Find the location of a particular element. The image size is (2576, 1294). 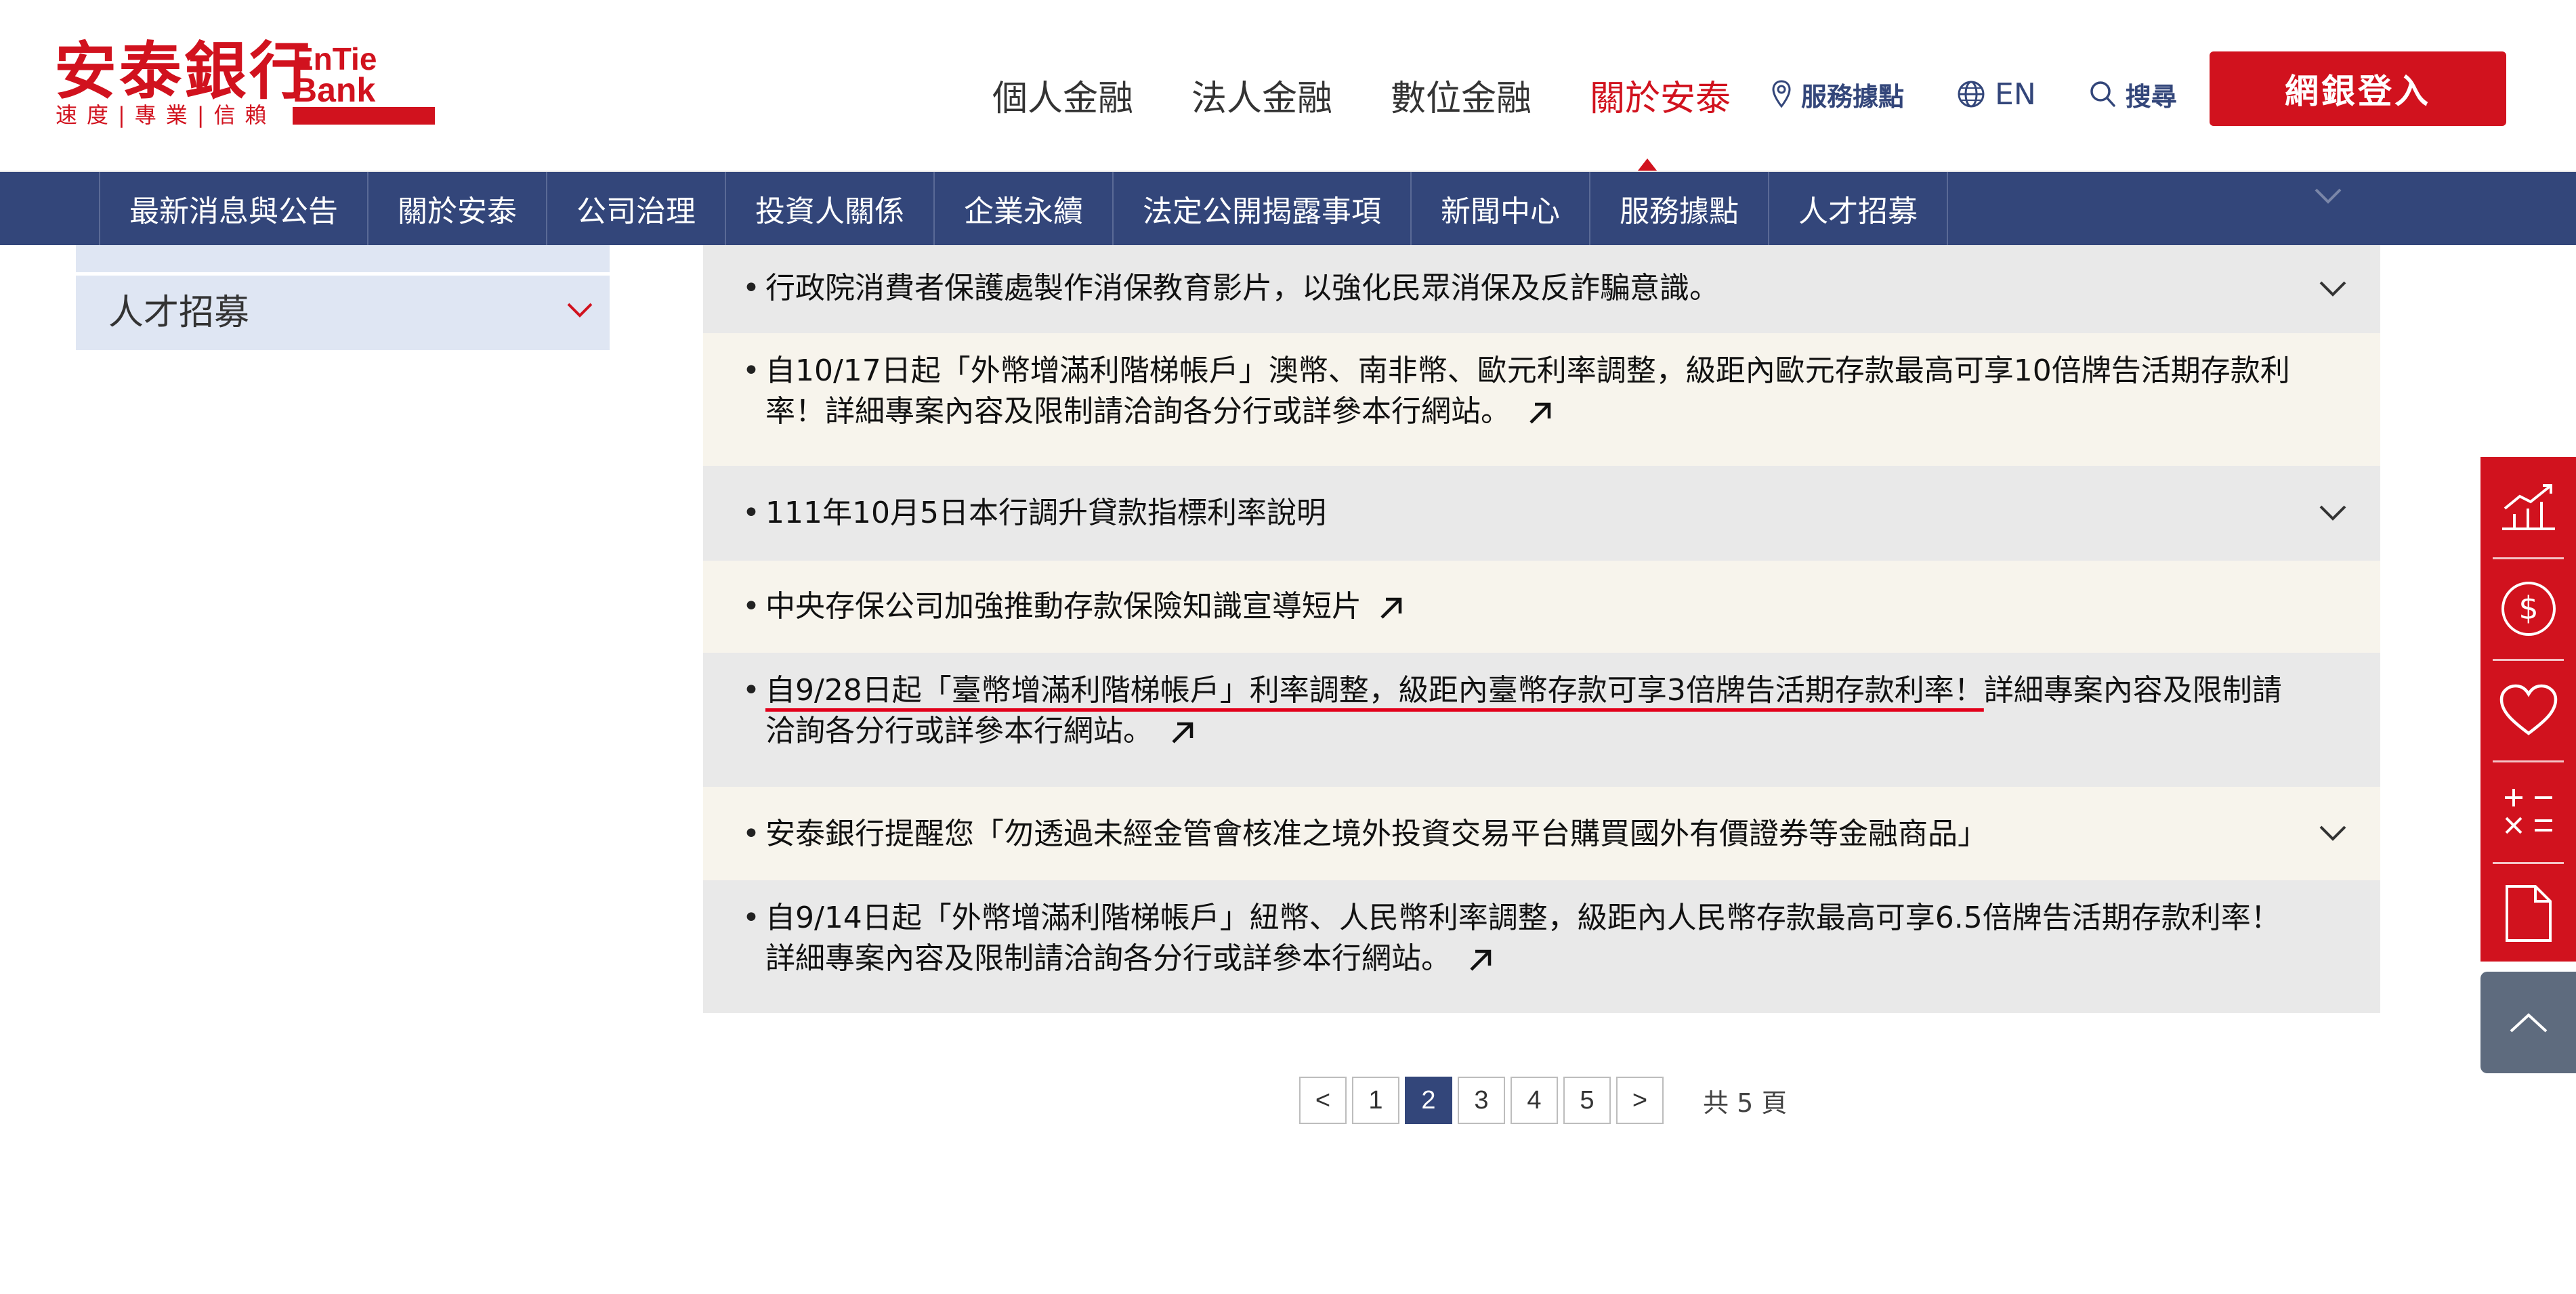

subnav-locations: 服務據點 is located at coordinates (1680, 208).